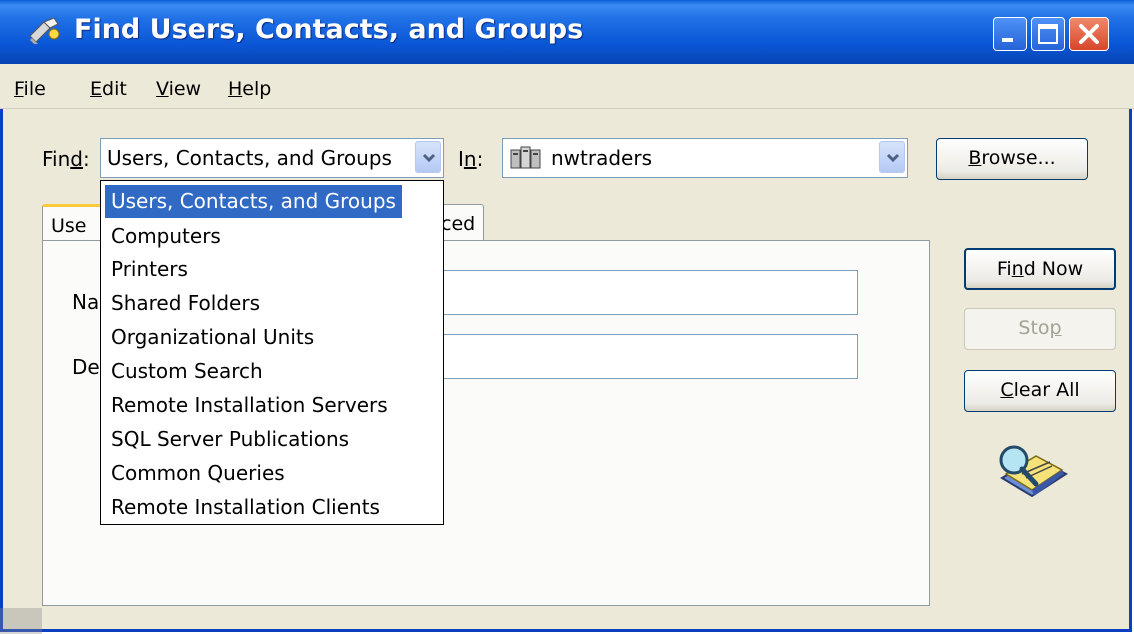 This screenshot has width=1134, height=634. What do you see at coordinates (149, 269) in the screenshot?
I see `dropdown-option: Printers` at bounding box center [149, 269].